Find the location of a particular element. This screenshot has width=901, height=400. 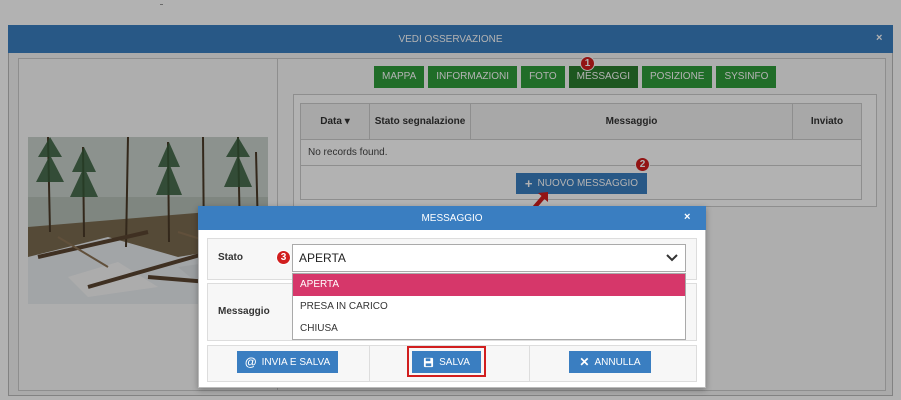

salva-button: SALVA is located at coordinates (446, 362).